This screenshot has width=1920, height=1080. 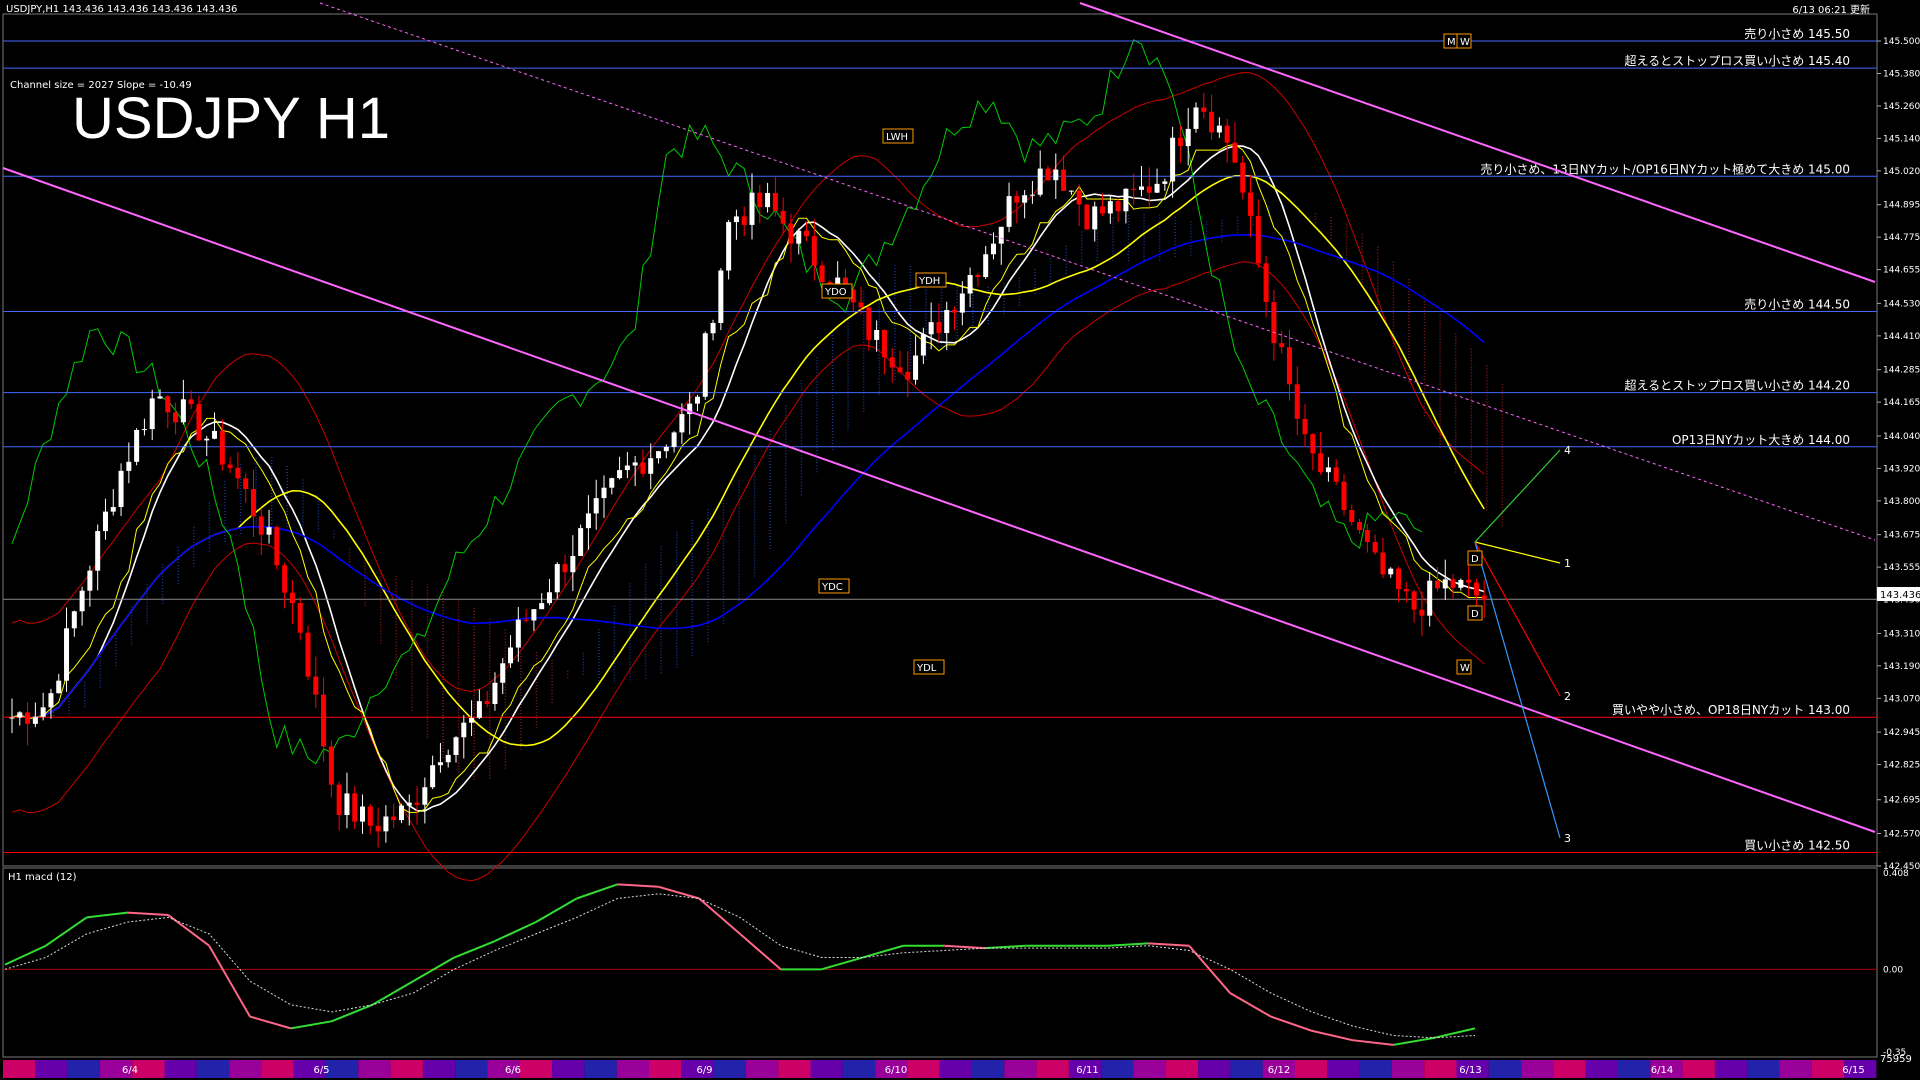 I want to click on y-tick-label: 144.410, so click(x=1901, y=337).